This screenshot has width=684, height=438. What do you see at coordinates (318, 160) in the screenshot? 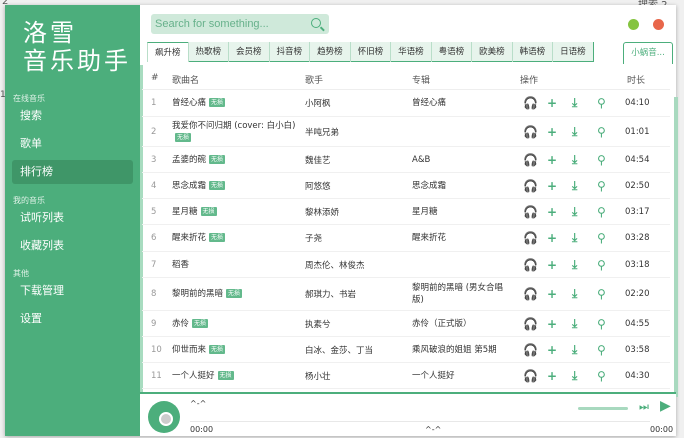
I see `singer: 魏佳艺` at bounding box center [318, 160].